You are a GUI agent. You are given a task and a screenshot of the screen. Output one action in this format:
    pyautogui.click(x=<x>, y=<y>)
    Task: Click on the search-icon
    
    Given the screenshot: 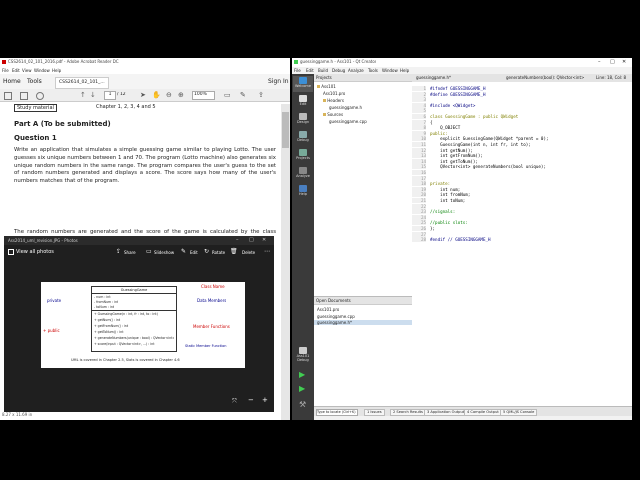 What is the action you would take?
    pyautogui.click(x=40, y=96)
    